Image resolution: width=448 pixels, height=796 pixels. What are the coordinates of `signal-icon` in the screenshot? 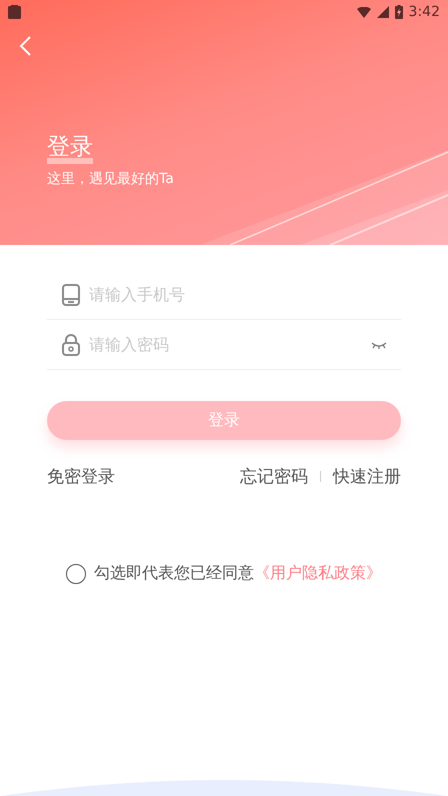 It's located at (382, 12).